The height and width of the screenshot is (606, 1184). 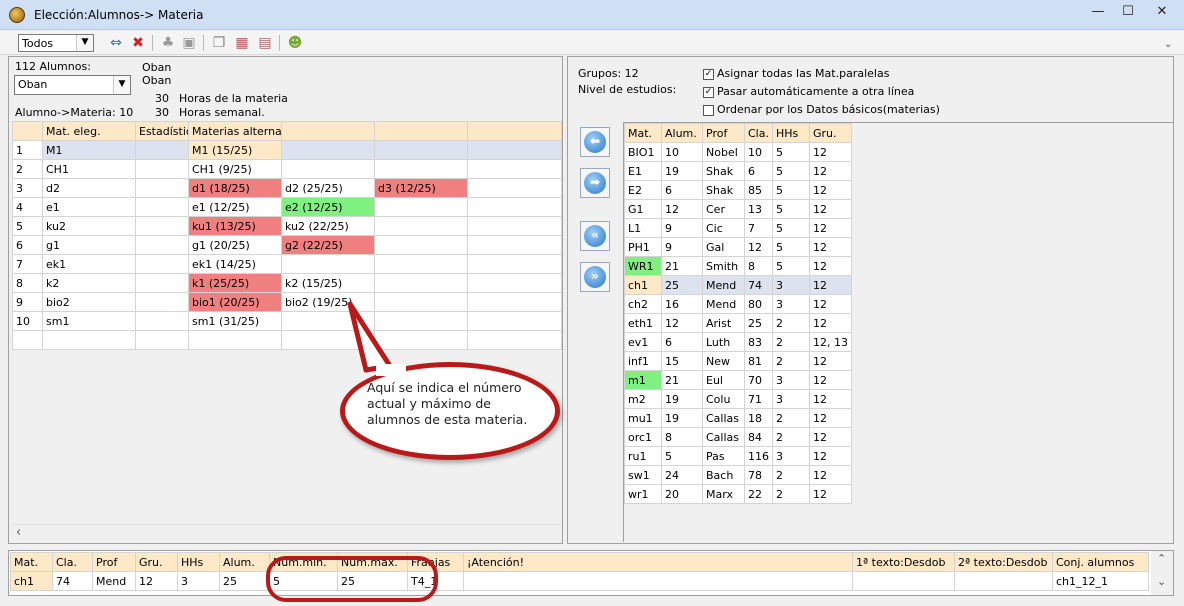 What do you see at coordinates (738, 304) in the screenshot?
I see `subject-row: ch2 16 Mend 80 3 12` at bounding box center [738, 304].